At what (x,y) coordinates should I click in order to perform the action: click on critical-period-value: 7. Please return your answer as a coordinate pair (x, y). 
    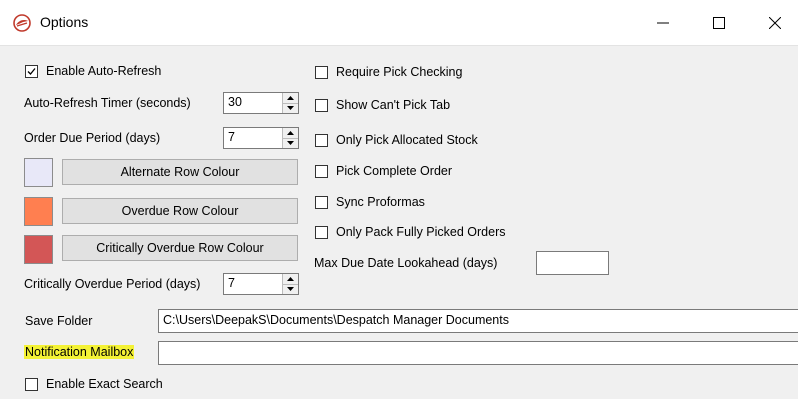
    Looking at the image, I should click on (253, 284).